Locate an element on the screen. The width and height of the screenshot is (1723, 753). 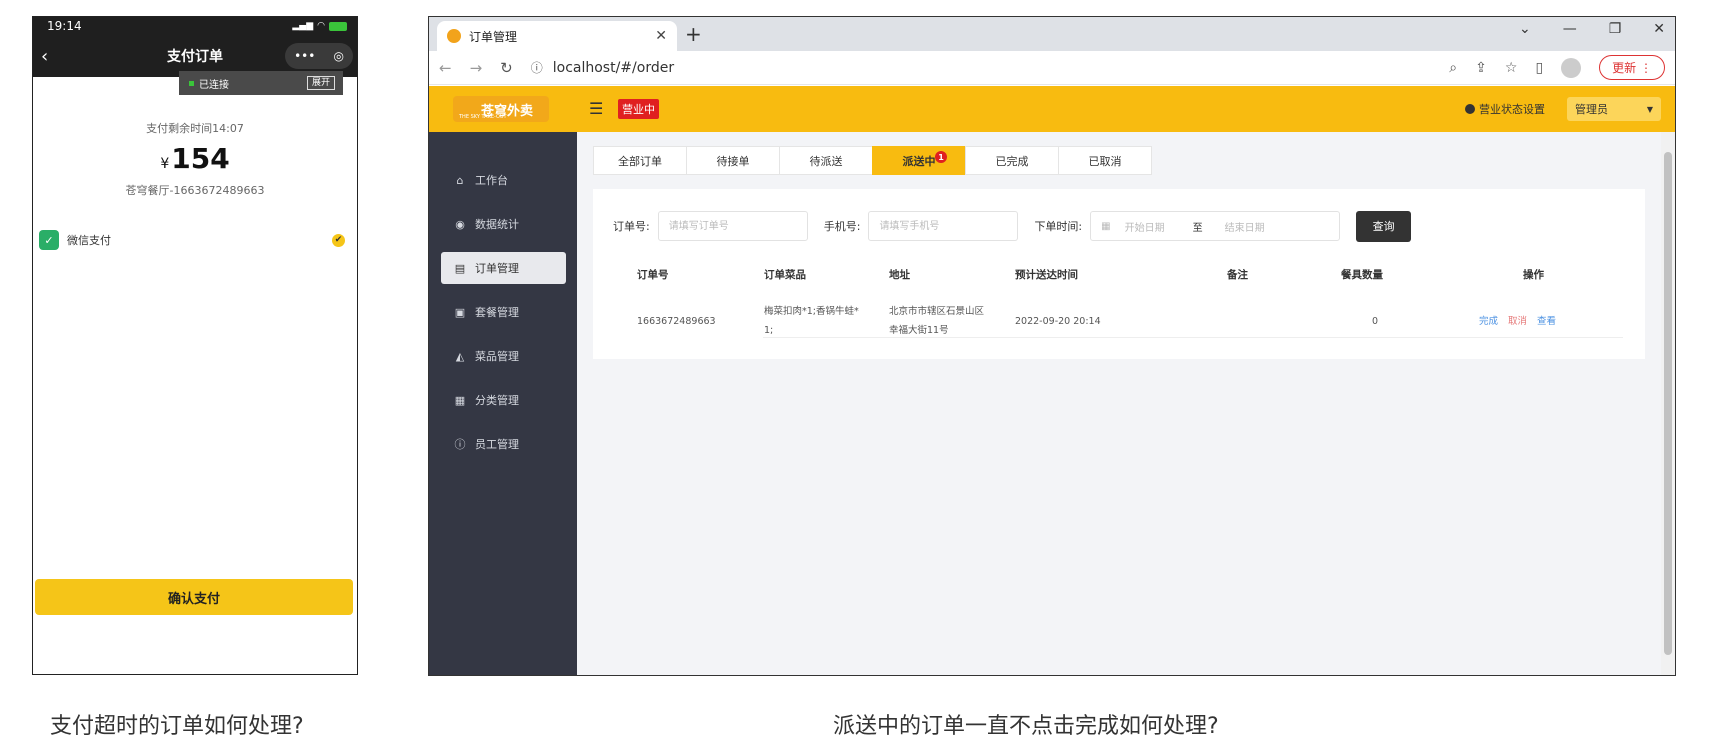
col-dishes: 订单菜品 is located at coordinates (785, 275).